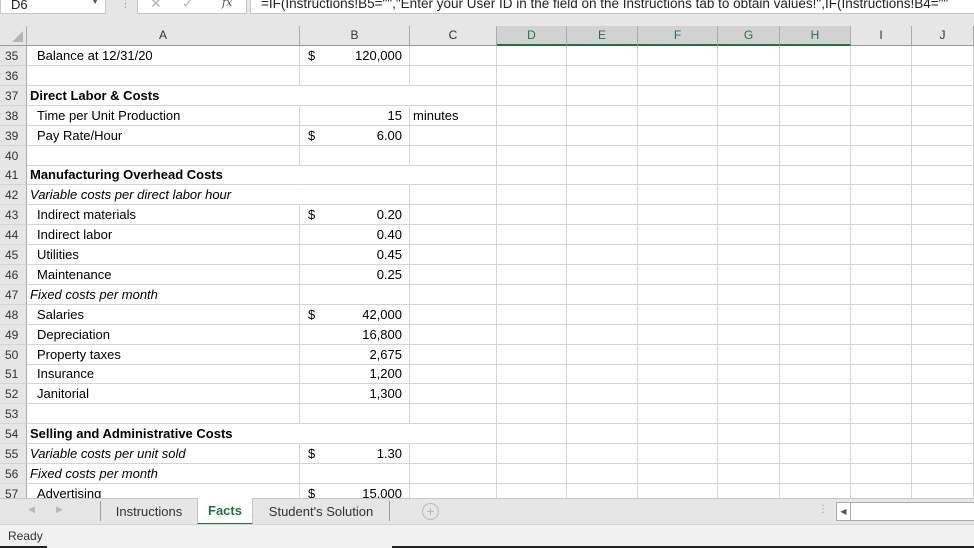 This screenshot has height=548, width=974. I want to click on cell-b57: $15,000, so click(355, 490).